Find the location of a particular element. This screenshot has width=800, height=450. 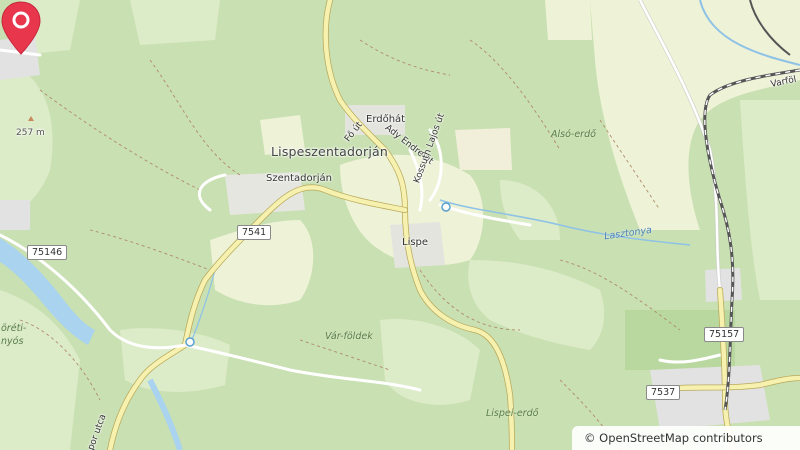

place-label-lispe: Lispe is located at coordinates (415, 242).